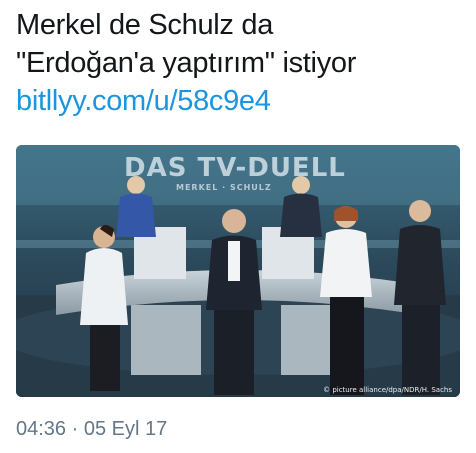  Describe the element at coordinates (224, 187) in the screenshot. I see `studio-subtitle: MERKEL · SCHULZ` at that location.